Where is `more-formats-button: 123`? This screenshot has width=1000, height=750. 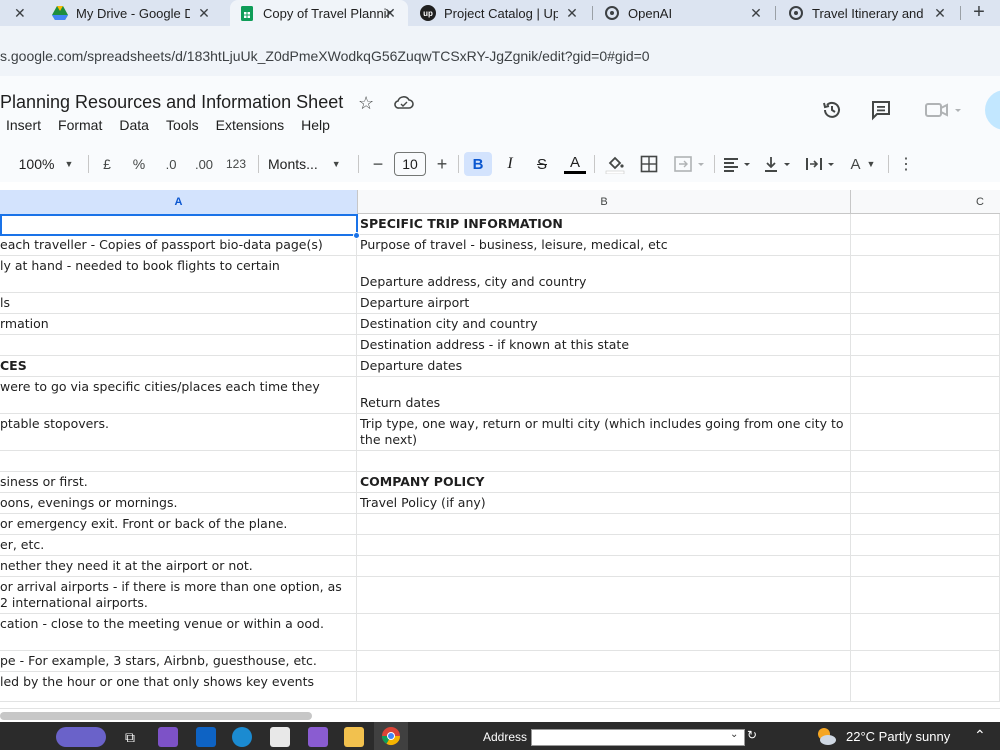
more-formats-button: 123 is located at coordinates (236, 164).